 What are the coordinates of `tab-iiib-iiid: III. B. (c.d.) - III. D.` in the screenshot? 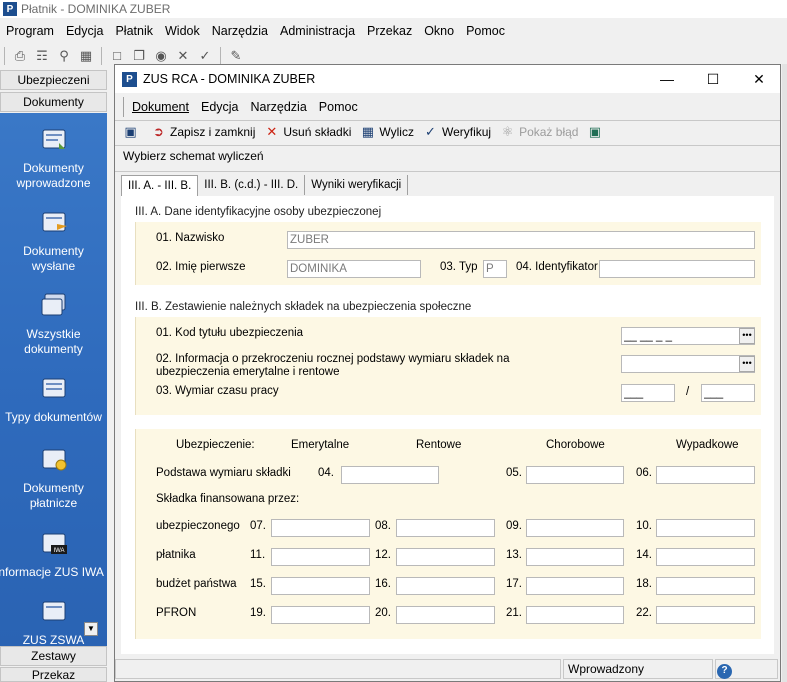 It's located at (252, 185).